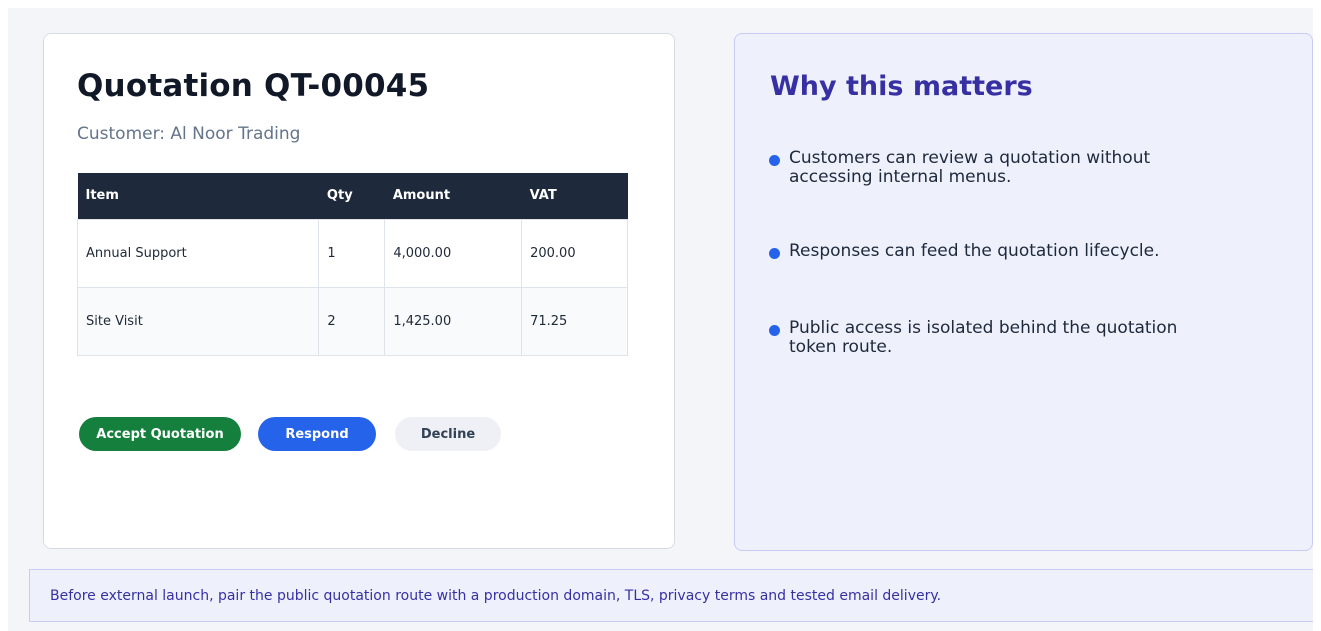  I want to click on decline-button: Decline, so click(448, 434).